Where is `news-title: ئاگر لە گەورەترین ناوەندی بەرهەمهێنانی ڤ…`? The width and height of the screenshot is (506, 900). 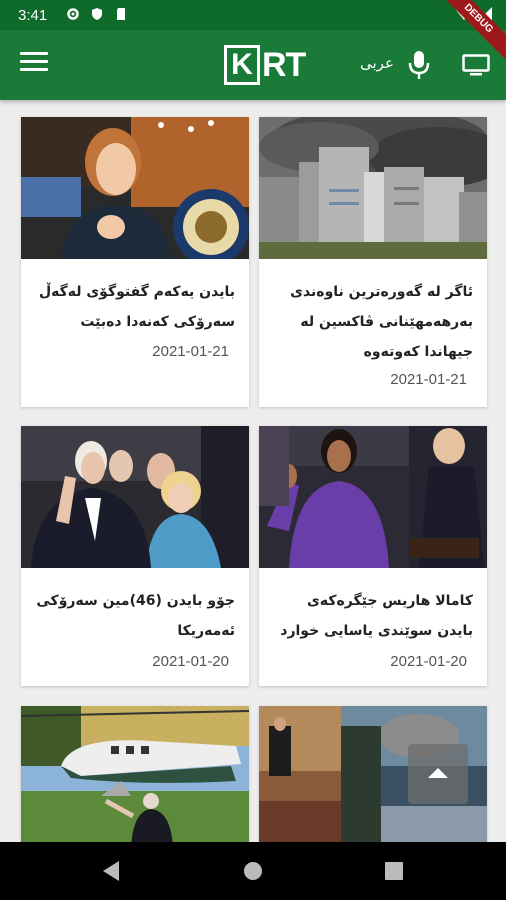 news-title: ئاگر لە گەورەترین ناوەندی بەرهەمهێنانی ڤ… is located at coordinates (381, 322).